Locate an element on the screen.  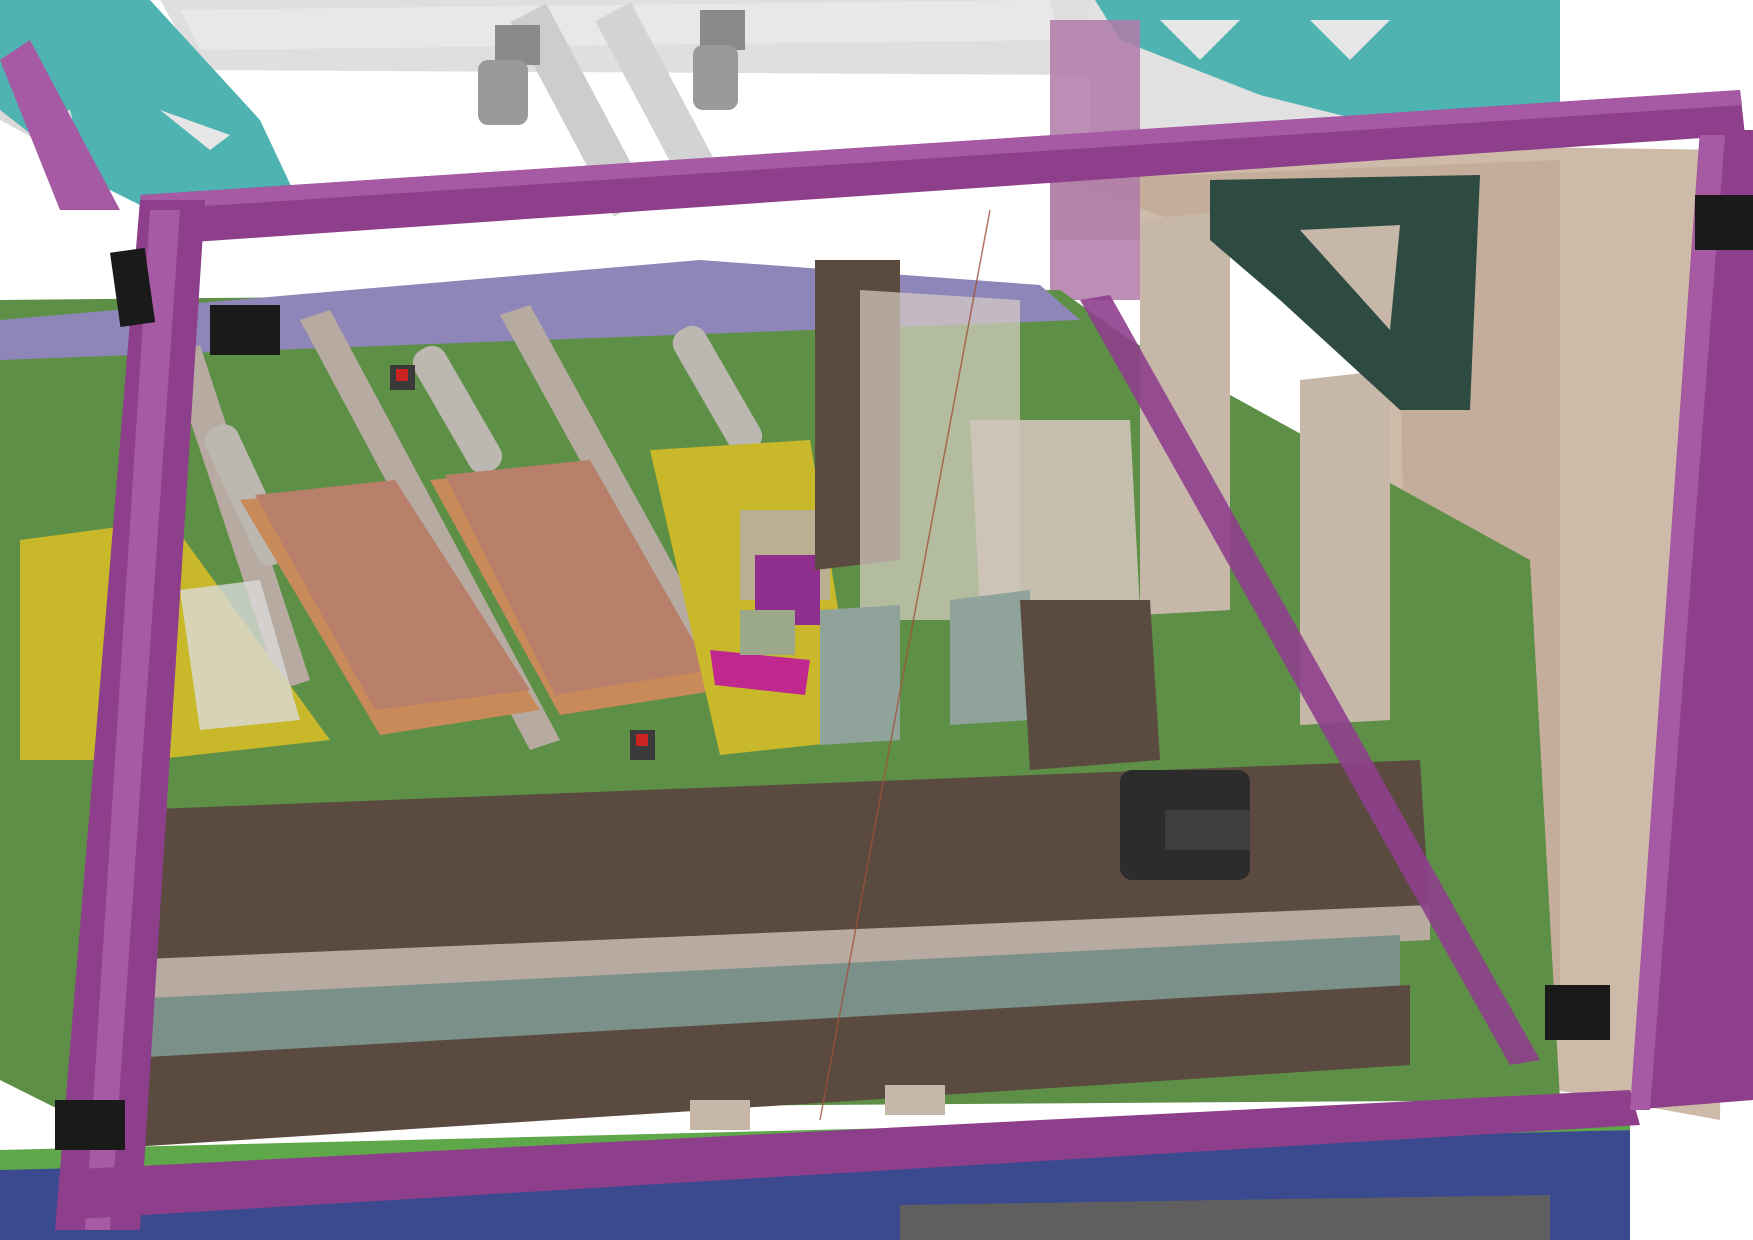
servo-motor is located at coordinates (1185, 825).